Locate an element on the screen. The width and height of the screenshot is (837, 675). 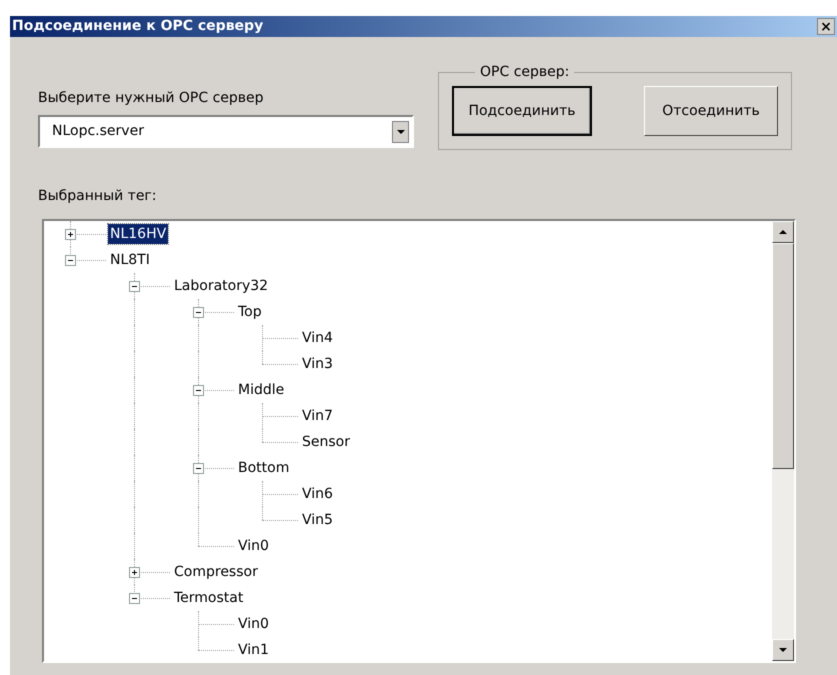
tree-item: Vin7 is located at coordinates (317, 416).